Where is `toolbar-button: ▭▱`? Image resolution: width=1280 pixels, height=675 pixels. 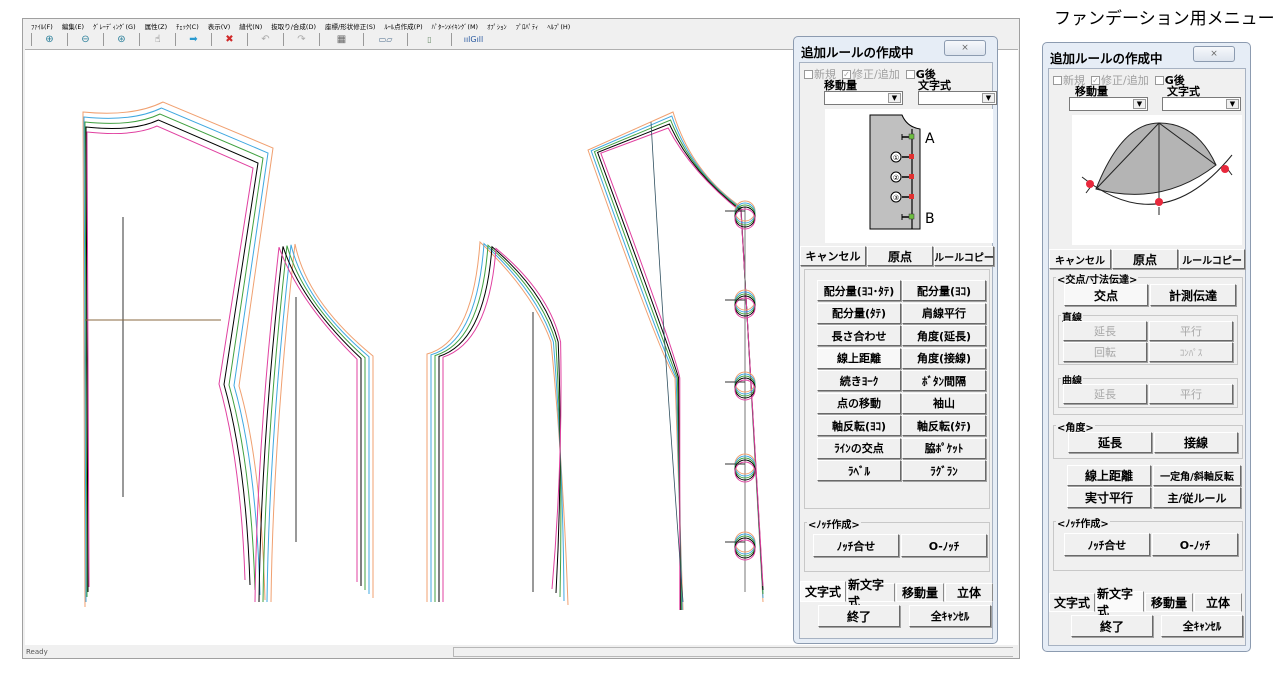 toolbar-button: ▭▱ is located at coordinates (385, 39).